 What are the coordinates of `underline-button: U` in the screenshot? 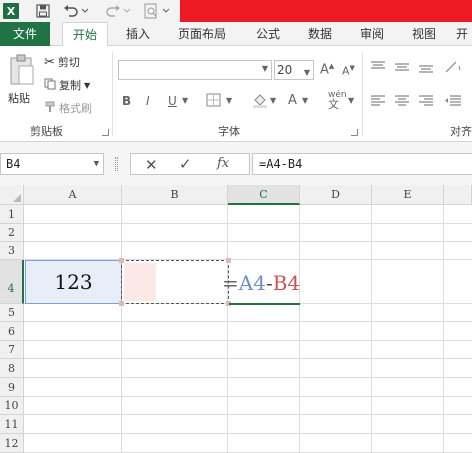 It's located at (172, 101).